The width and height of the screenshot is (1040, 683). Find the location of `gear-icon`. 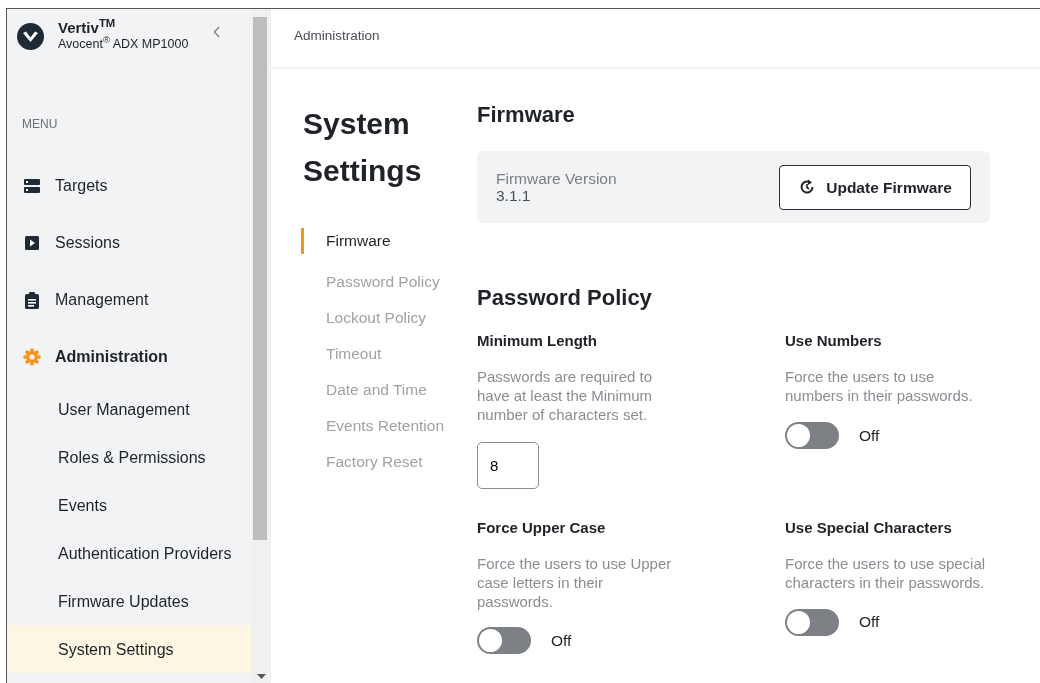

gear-icon is located at coordinates (32, 356).